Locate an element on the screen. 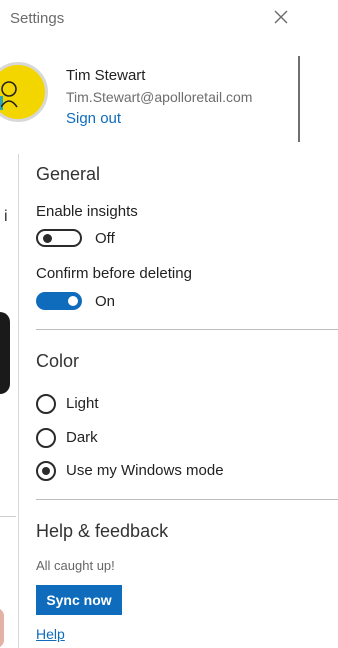 The image size is (338, 648). sign-out-link: Sign out is located at coordinates (93, 118).